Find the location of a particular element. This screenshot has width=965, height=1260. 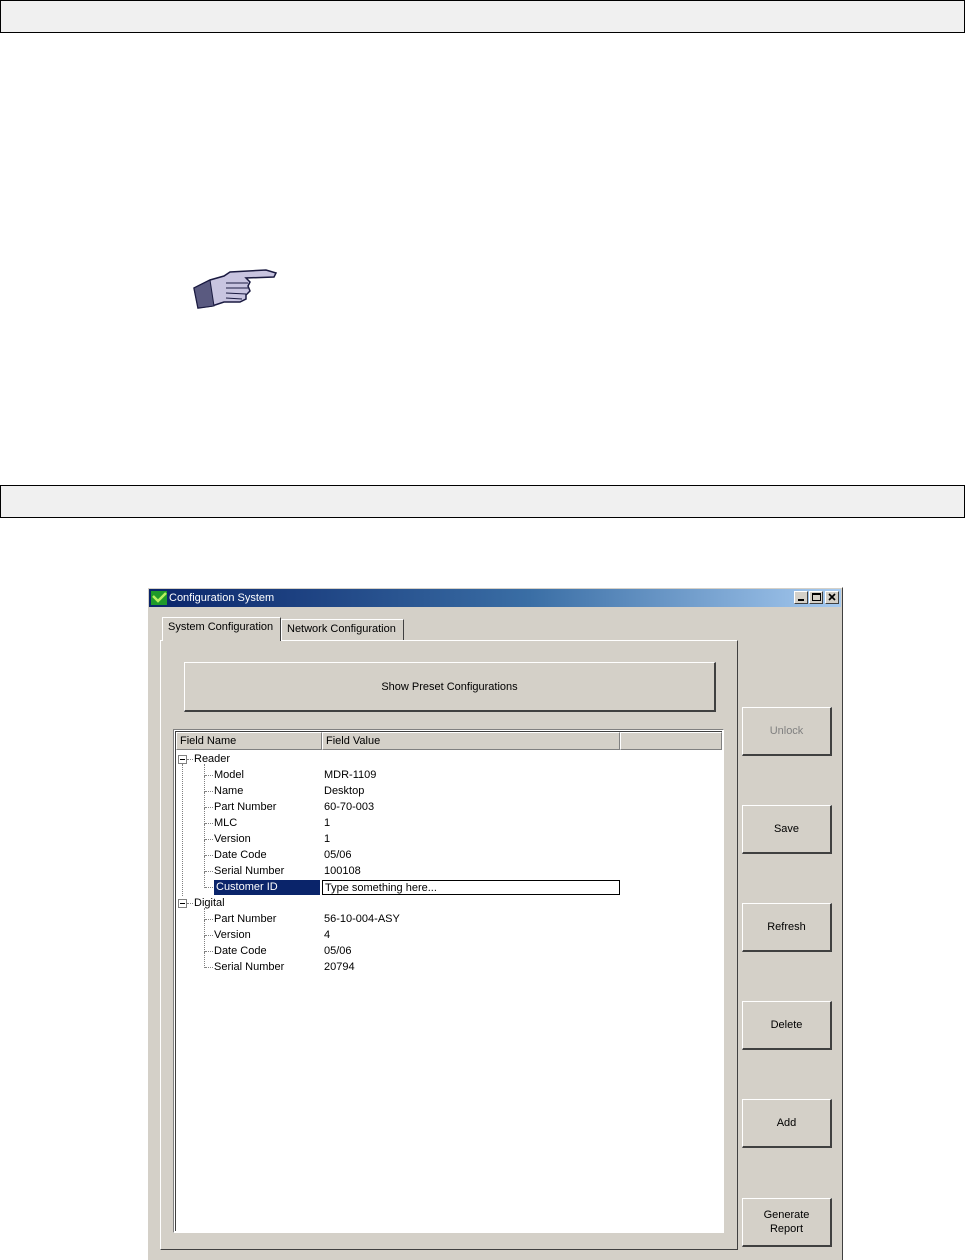

field-value: 20794 is located at coordinates (339, 967).